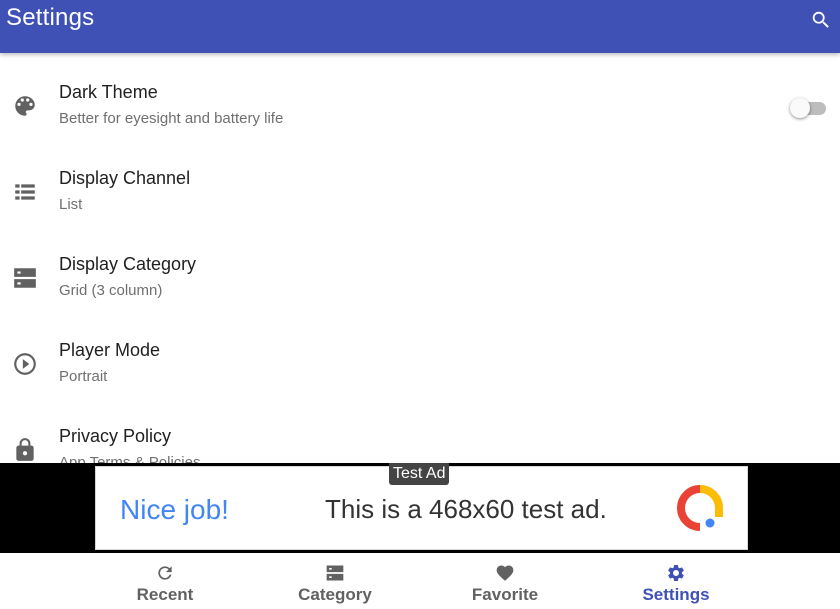  What do you see at coordinates (700, 508) in the screenshot?
I see `ad-logo-icon` at bounding box center [700, 508].